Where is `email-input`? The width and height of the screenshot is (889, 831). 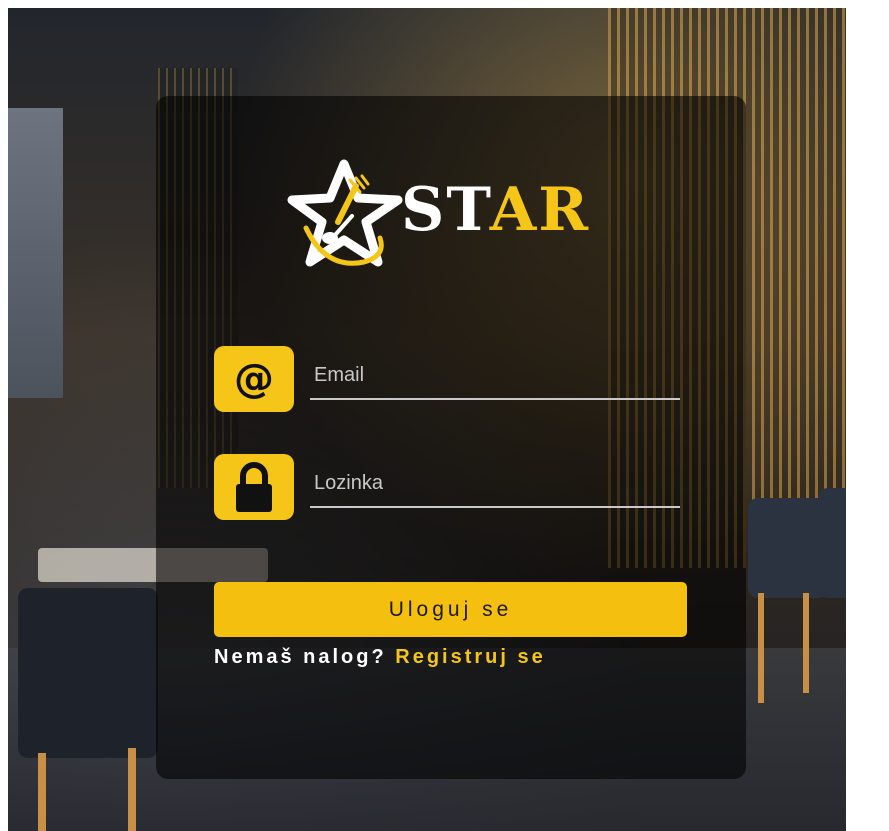 email-input is located at coordinates (495, 376).